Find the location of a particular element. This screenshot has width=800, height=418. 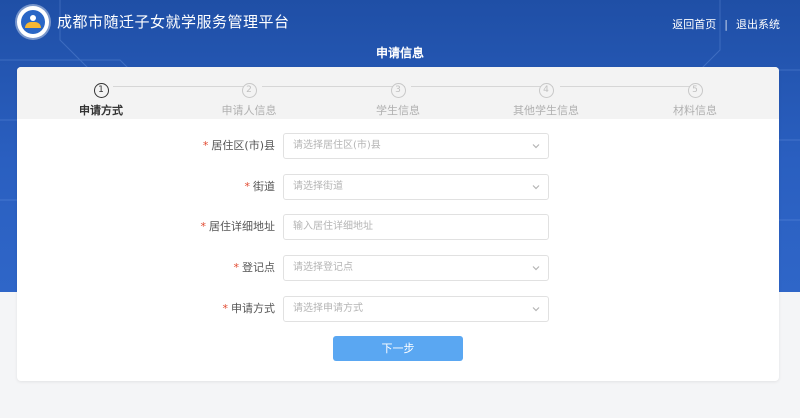

platform-logo-icon is located at coordinates (33, 22).